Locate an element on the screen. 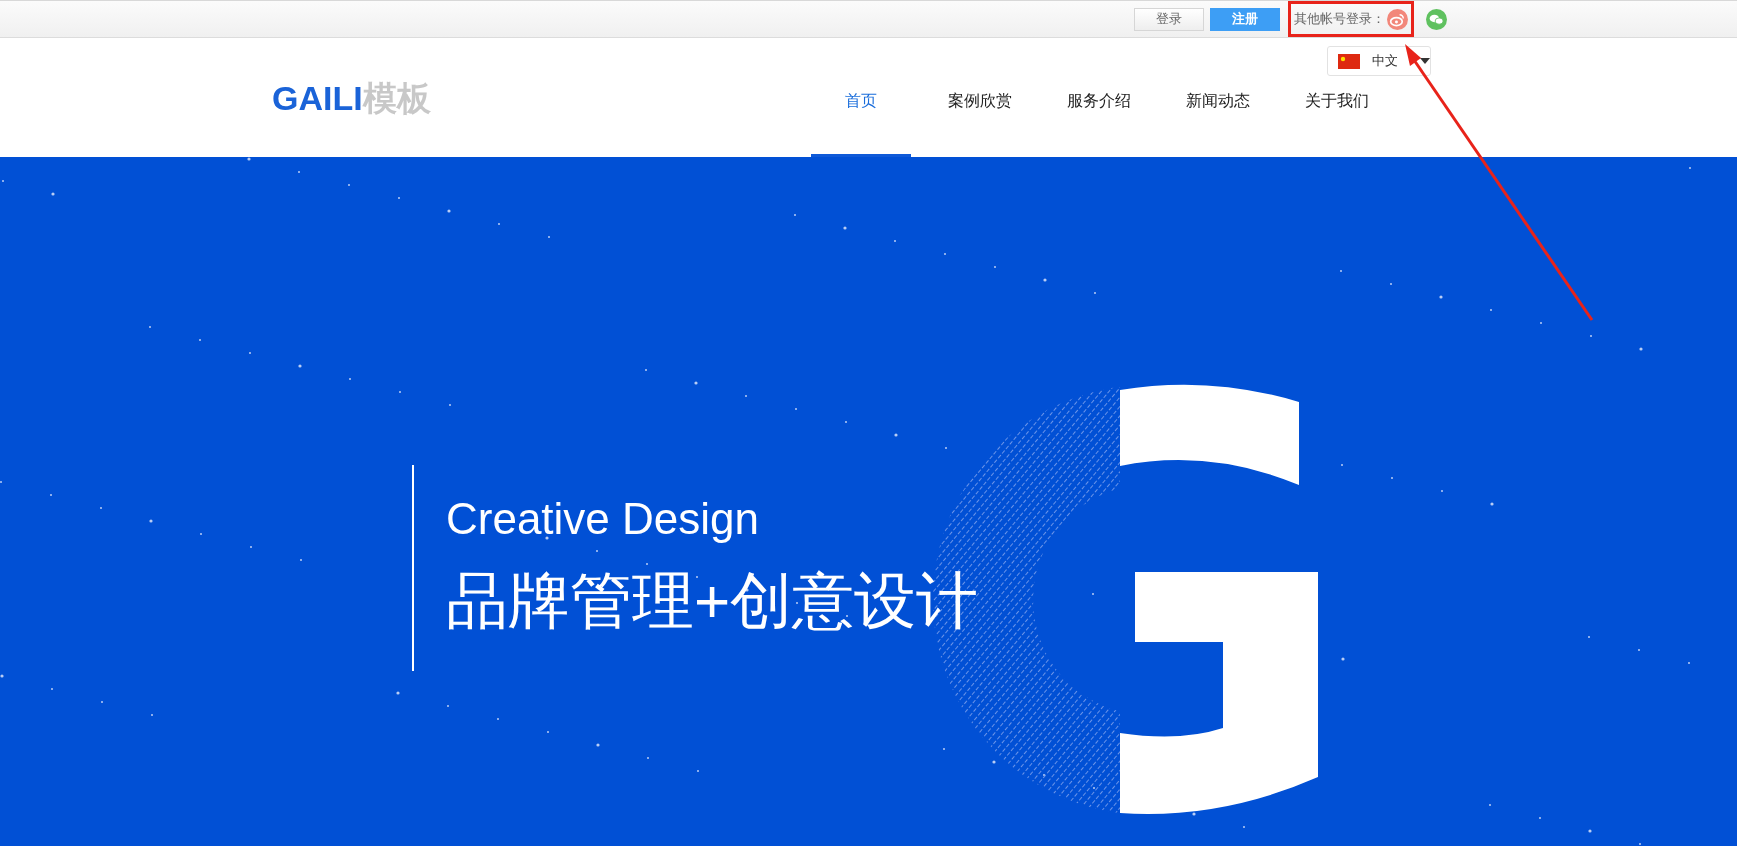 Image resolution: width=1737 pixels, height=846 pixels. language-selector: 中文 is located at coordinates (1379, 61).